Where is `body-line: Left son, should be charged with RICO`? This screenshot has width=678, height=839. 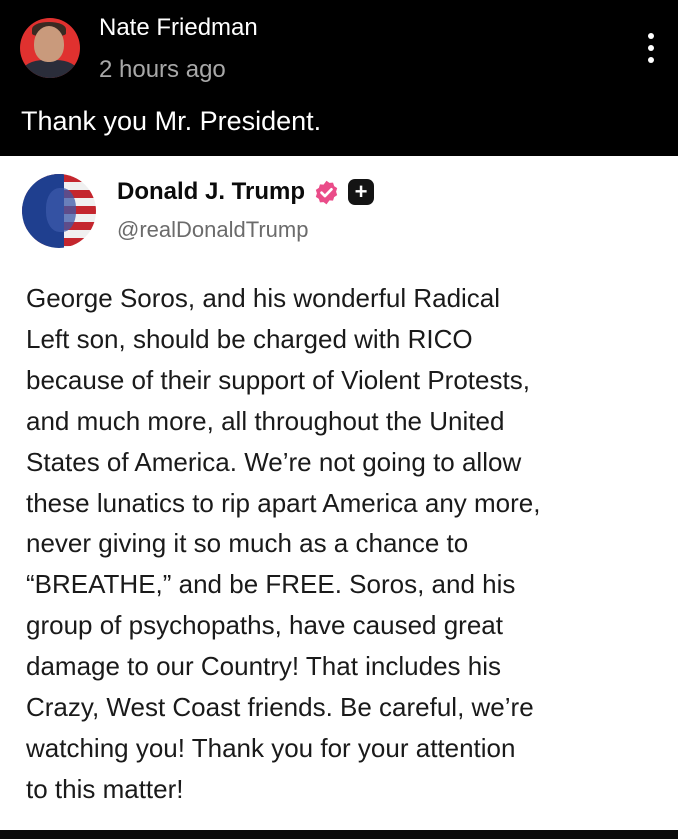
body-line: Left son, should be charged with RICO is located at coordinates (249, 338).